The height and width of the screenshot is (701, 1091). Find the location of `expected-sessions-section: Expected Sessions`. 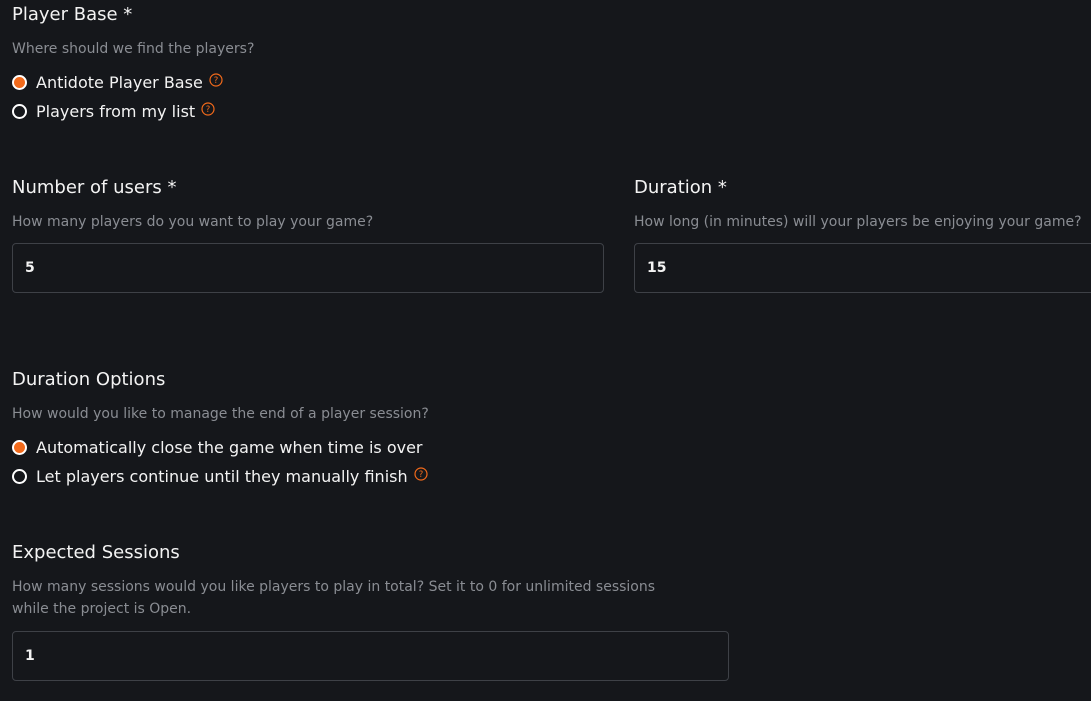

expected-sessions-section: Expected Sessions is located at coordinates (96, 553).